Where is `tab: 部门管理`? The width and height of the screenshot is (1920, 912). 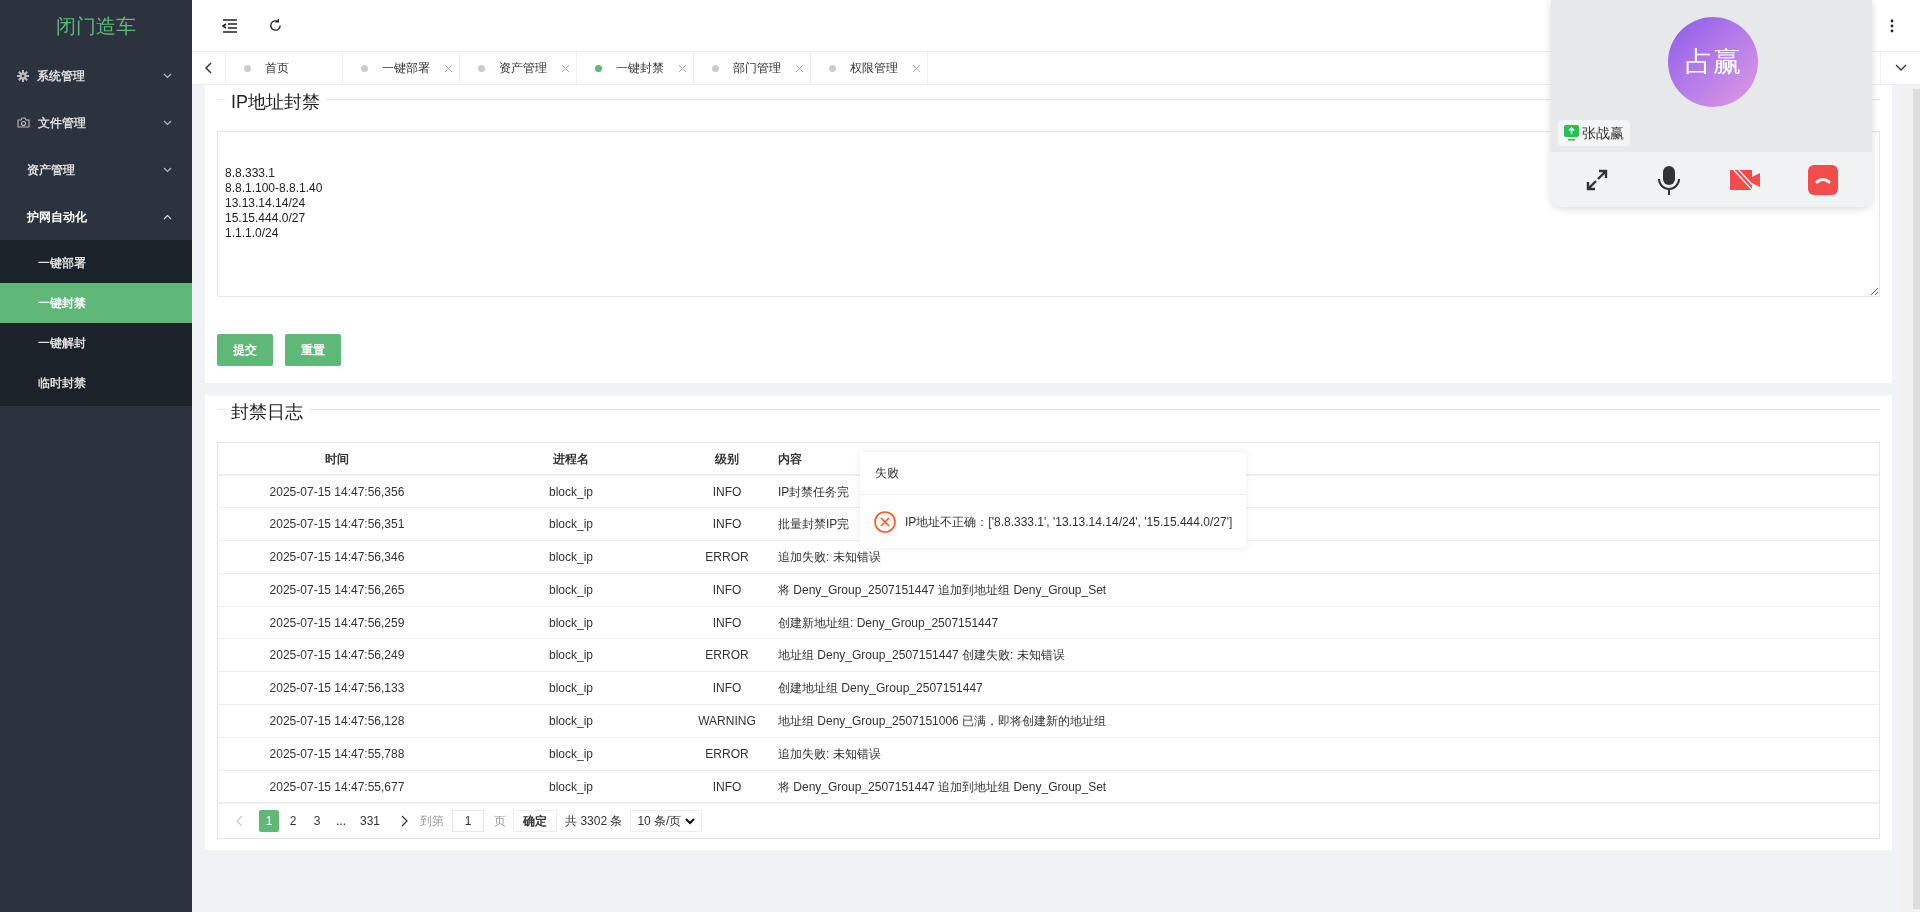 tab: 部门管理 is located at coordinates (752, 68).